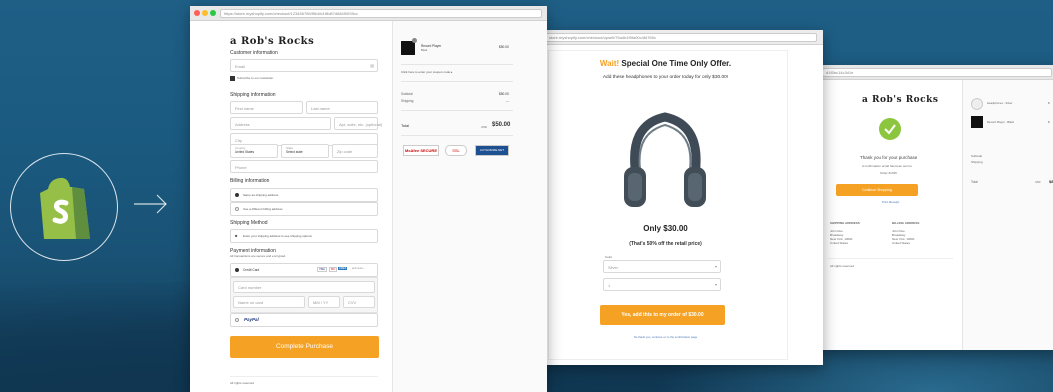 Image resolution: width=1053 pixels, height=392 pixels. What do you see at coordinates (665, 244) in the screenshot?
I see `discount-text: (That's 50% off the retail price)` at bounding box center [665, 244].